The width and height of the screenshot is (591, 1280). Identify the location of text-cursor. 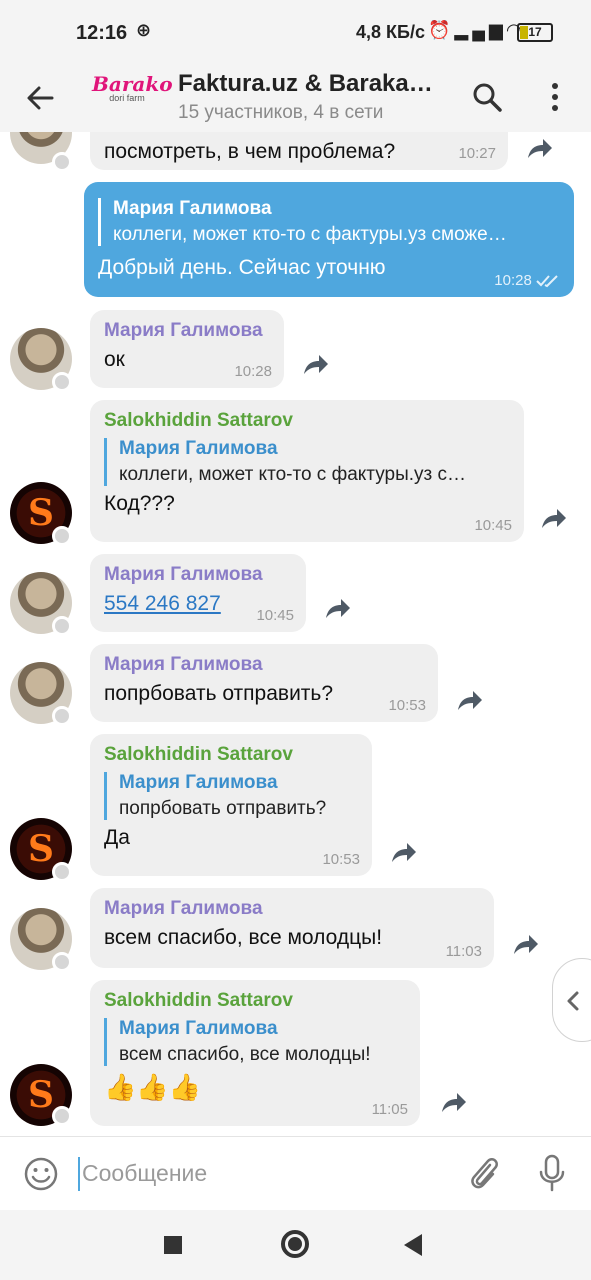
(79, 1174).